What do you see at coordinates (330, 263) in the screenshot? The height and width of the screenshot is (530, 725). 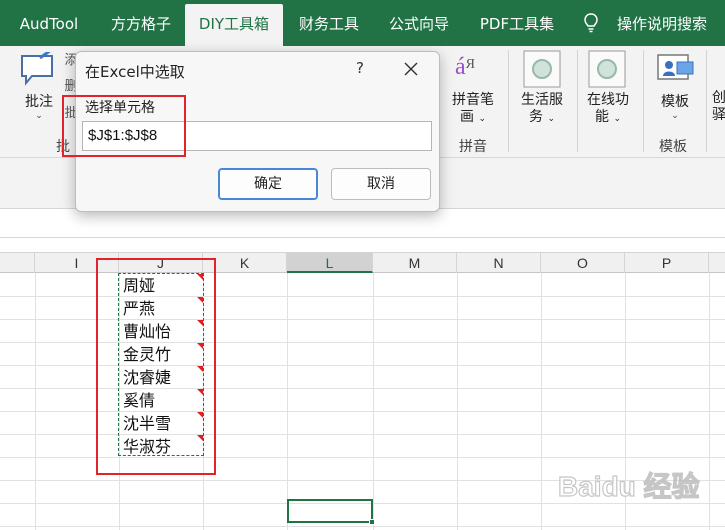 I see `column-header-l: L` at bounding box center [330, 263].